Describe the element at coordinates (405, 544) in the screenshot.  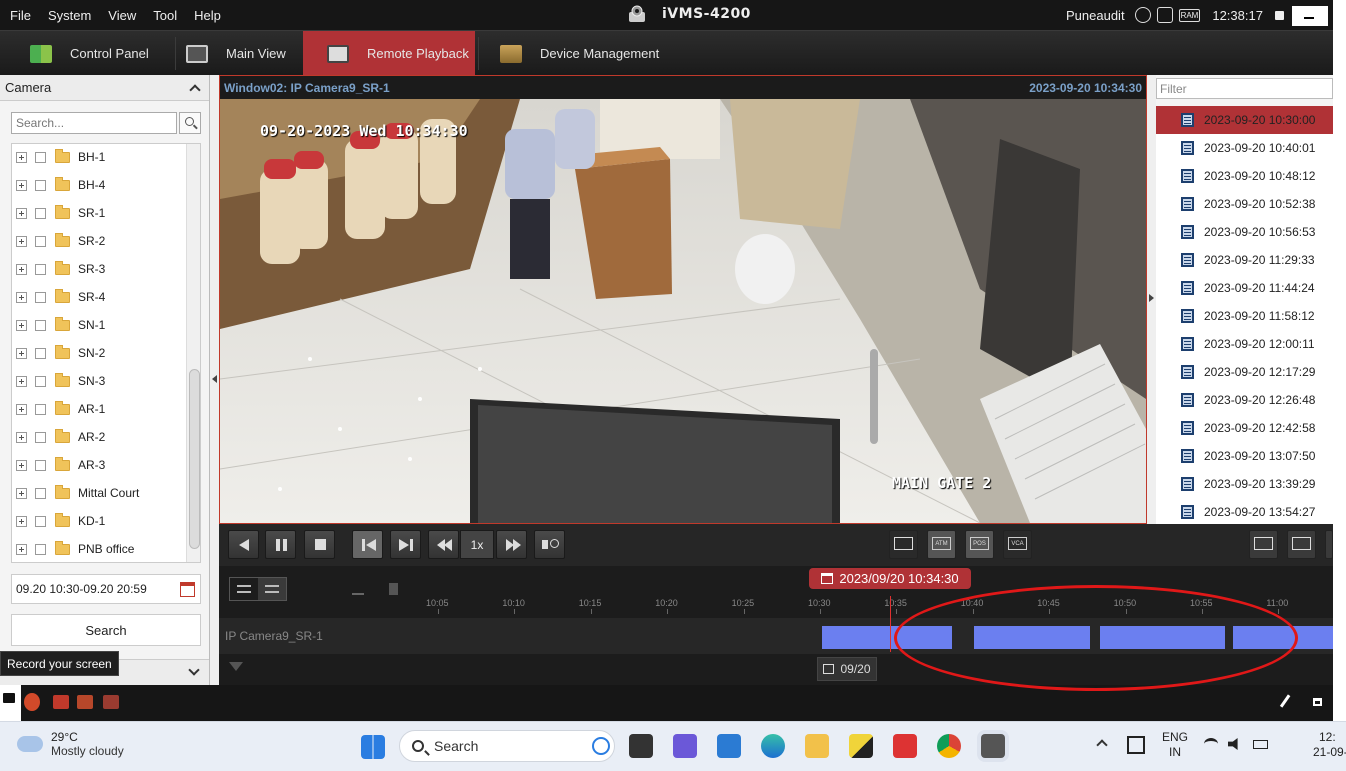
I see `step-forward-button` at that location.